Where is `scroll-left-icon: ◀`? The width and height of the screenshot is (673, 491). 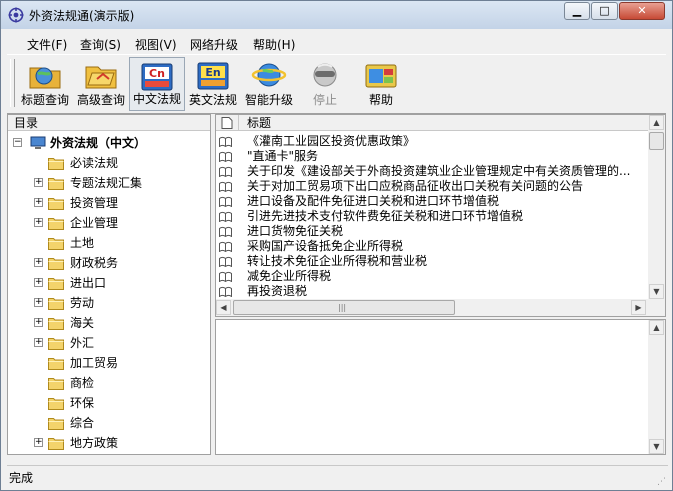 scroll-left-icon: ◀ is located at coordinates (223, 307).